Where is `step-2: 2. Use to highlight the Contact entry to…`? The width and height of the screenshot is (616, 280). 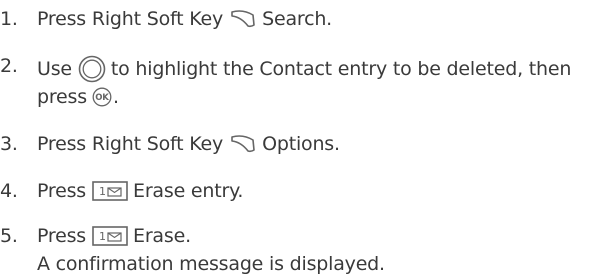 step-2: 2. Use to highlight the Contact entry to… is located at coordinates (285, 69).